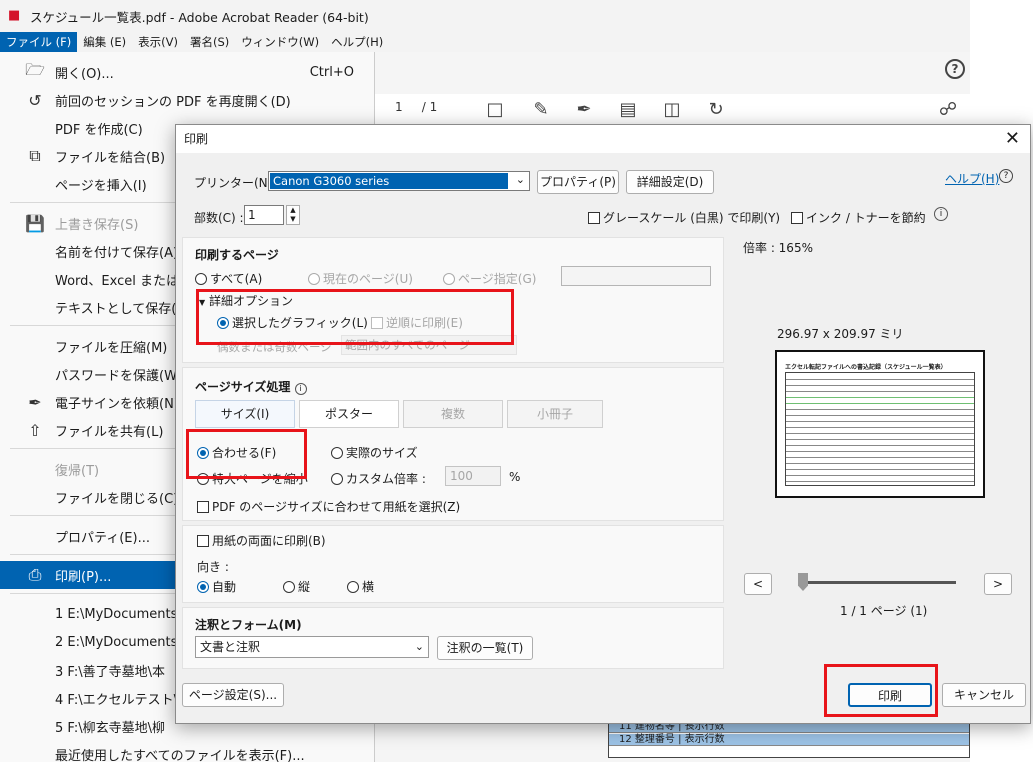 This screenshot has width=1033, height=768. I want to click on close-icon: ✕, so click(1012, 139).